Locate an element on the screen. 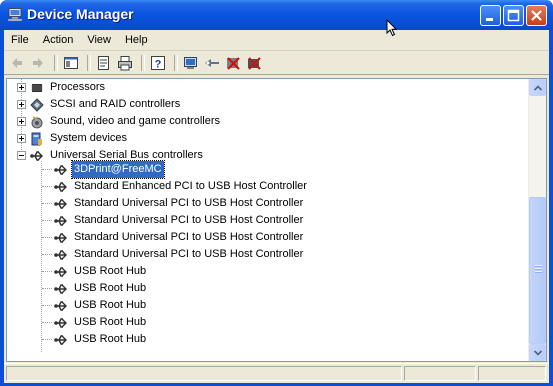 This screenshot has height=386, width=553. menu-bar: File Action View Help is located at coordinates (276, 40).